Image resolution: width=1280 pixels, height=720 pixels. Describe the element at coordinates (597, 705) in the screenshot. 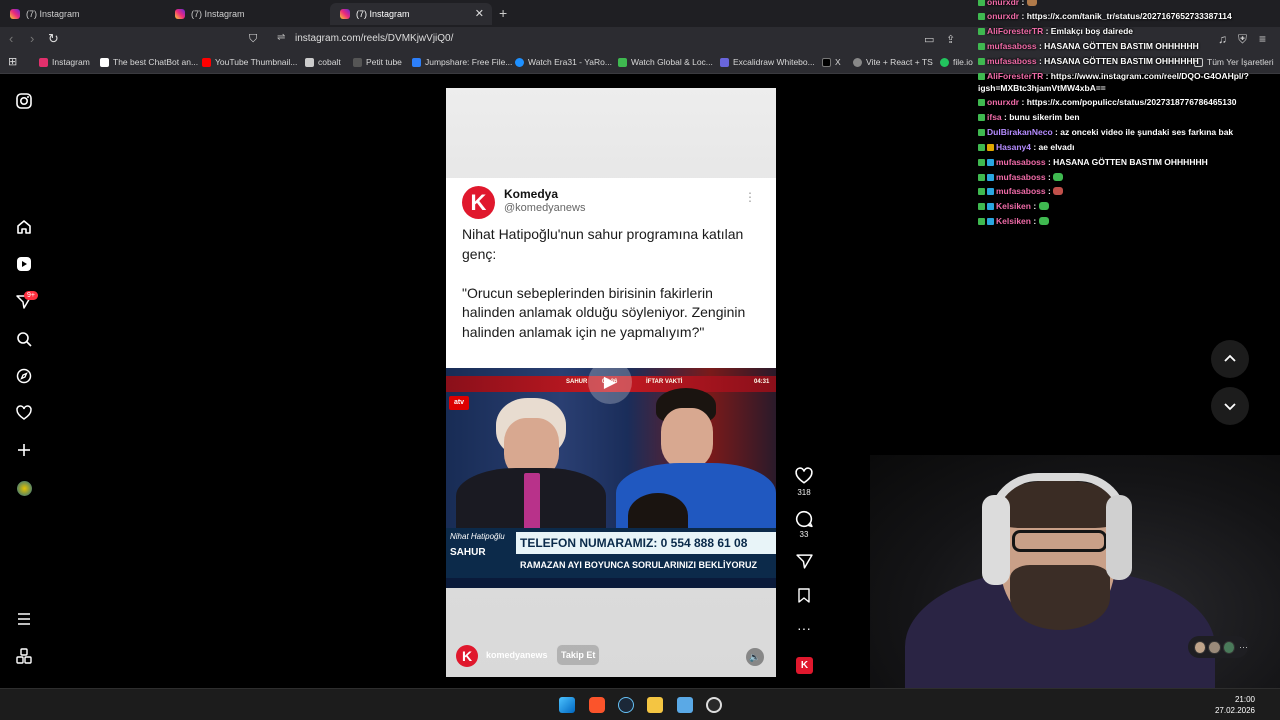

I see `brave-browser-icon` at that location.